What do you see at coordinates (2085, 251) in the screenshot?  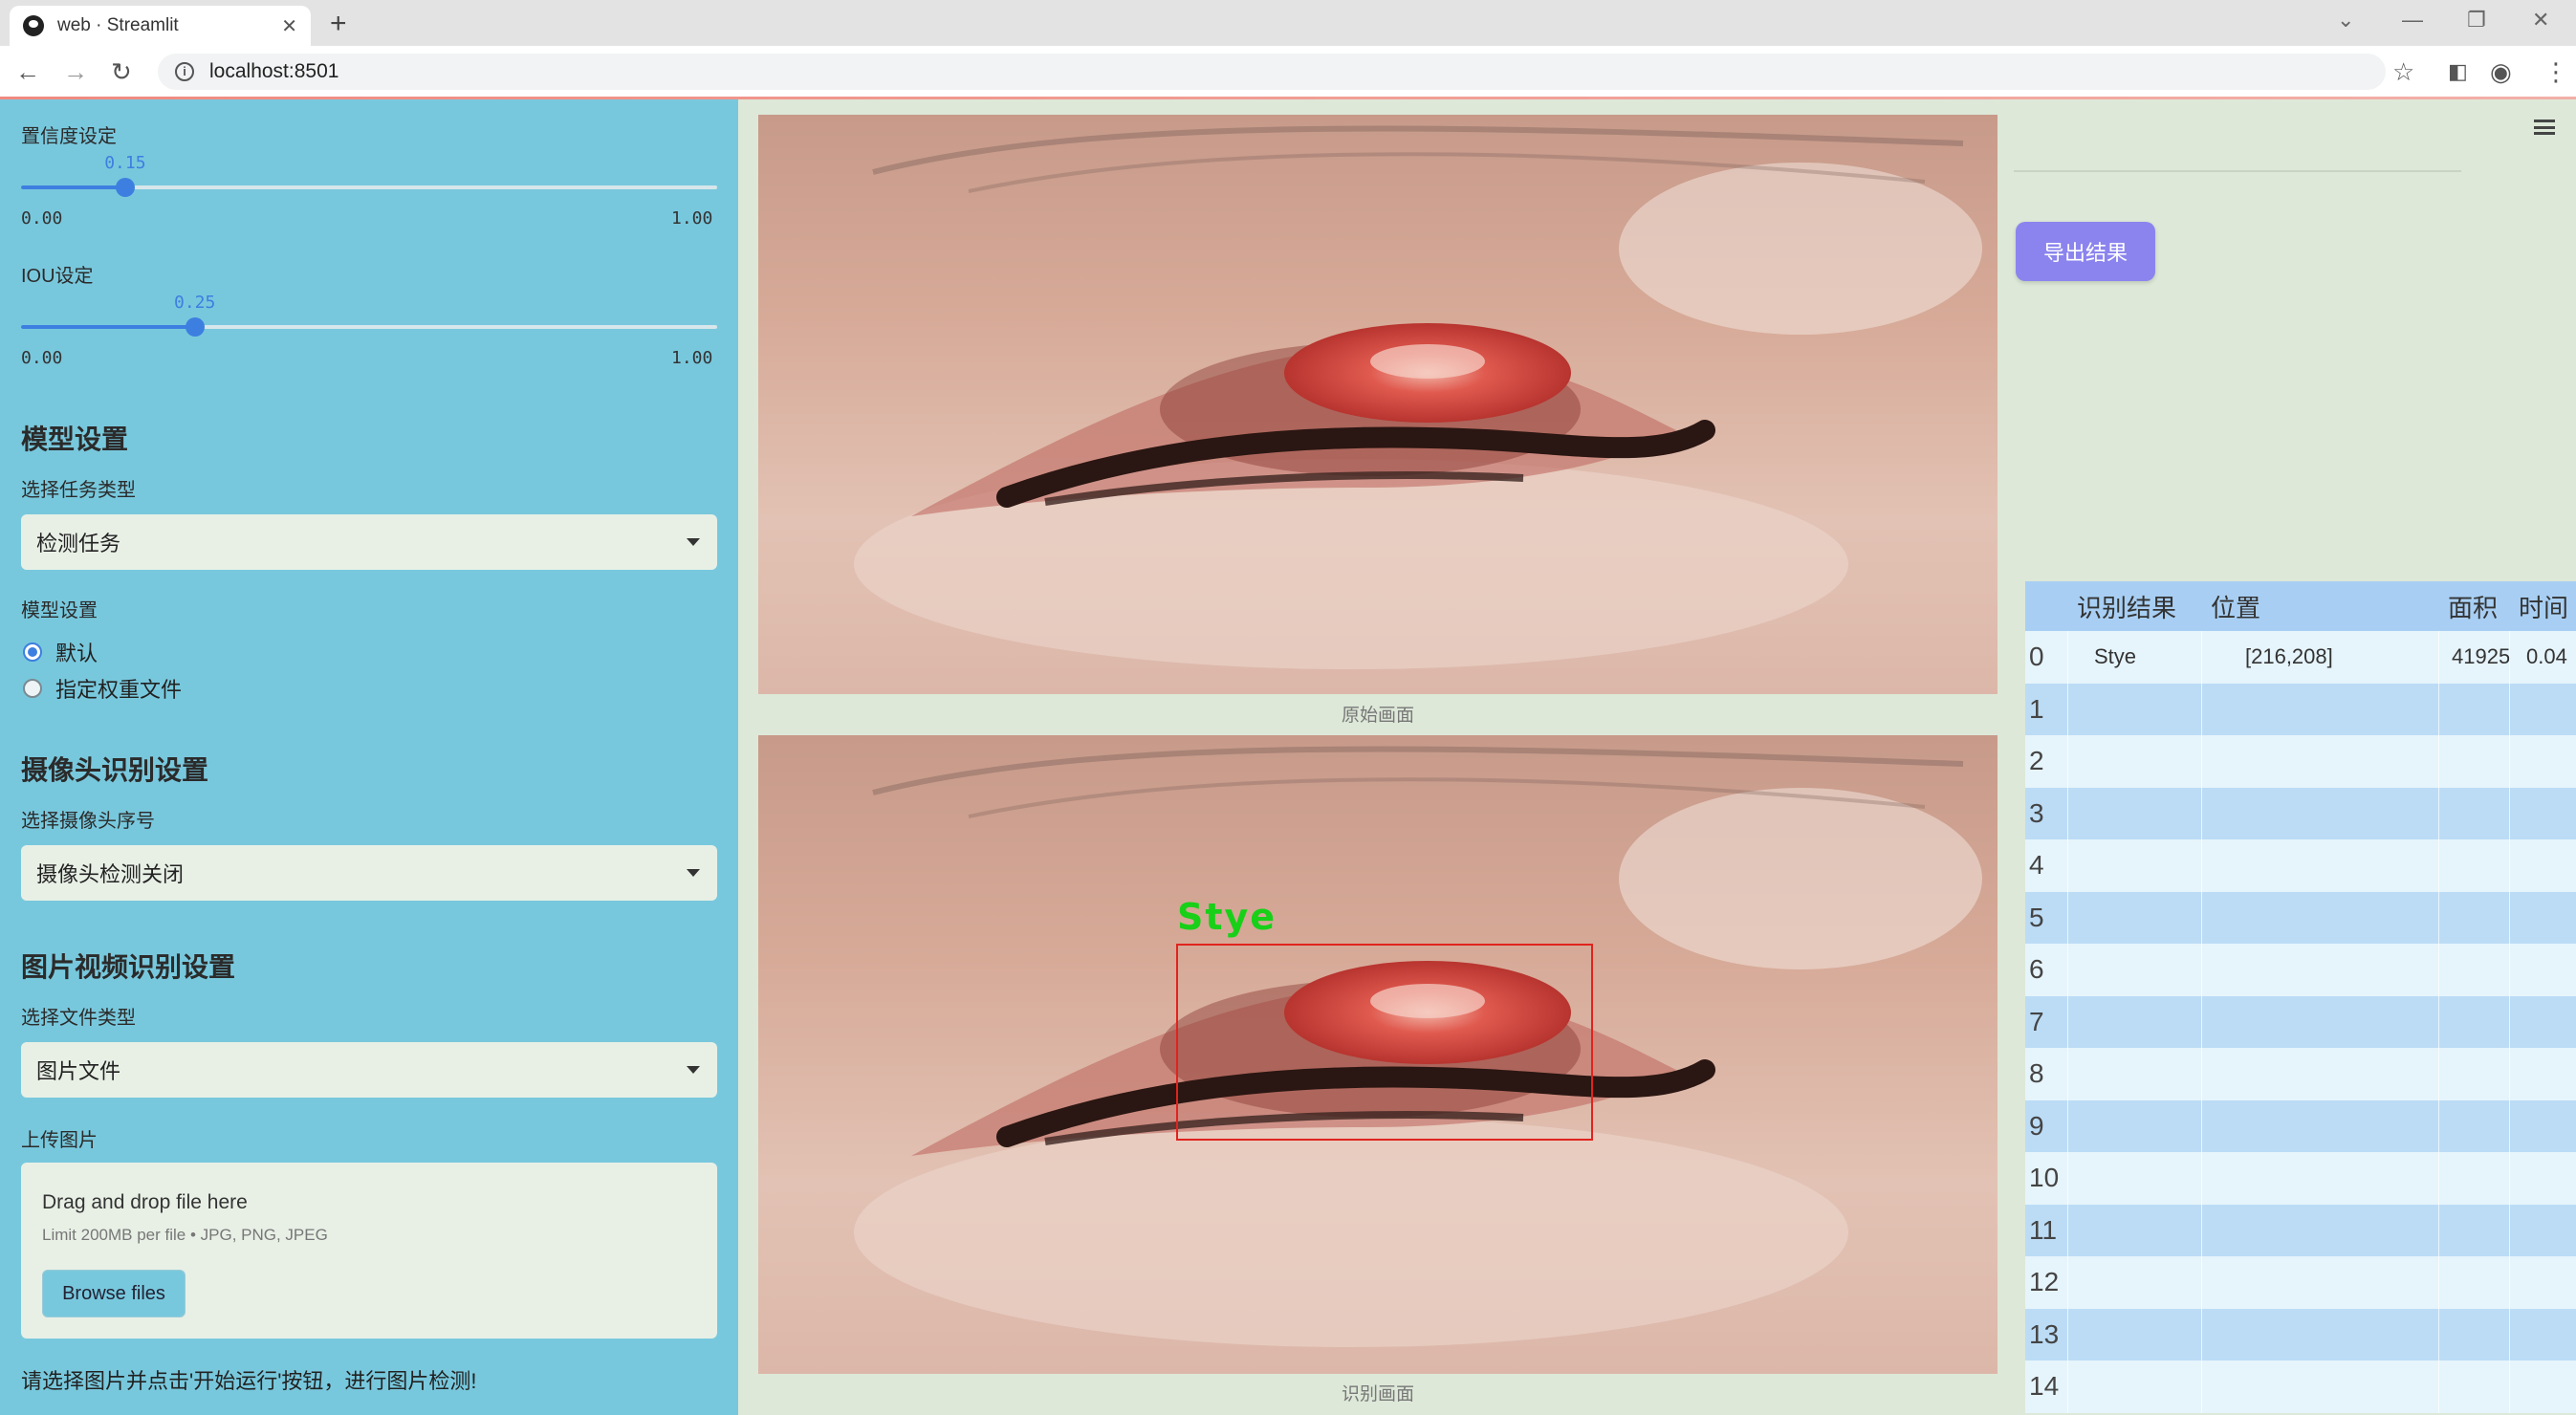 I see `export-results-button: 导出结果` at bounding box center [2085, 251].